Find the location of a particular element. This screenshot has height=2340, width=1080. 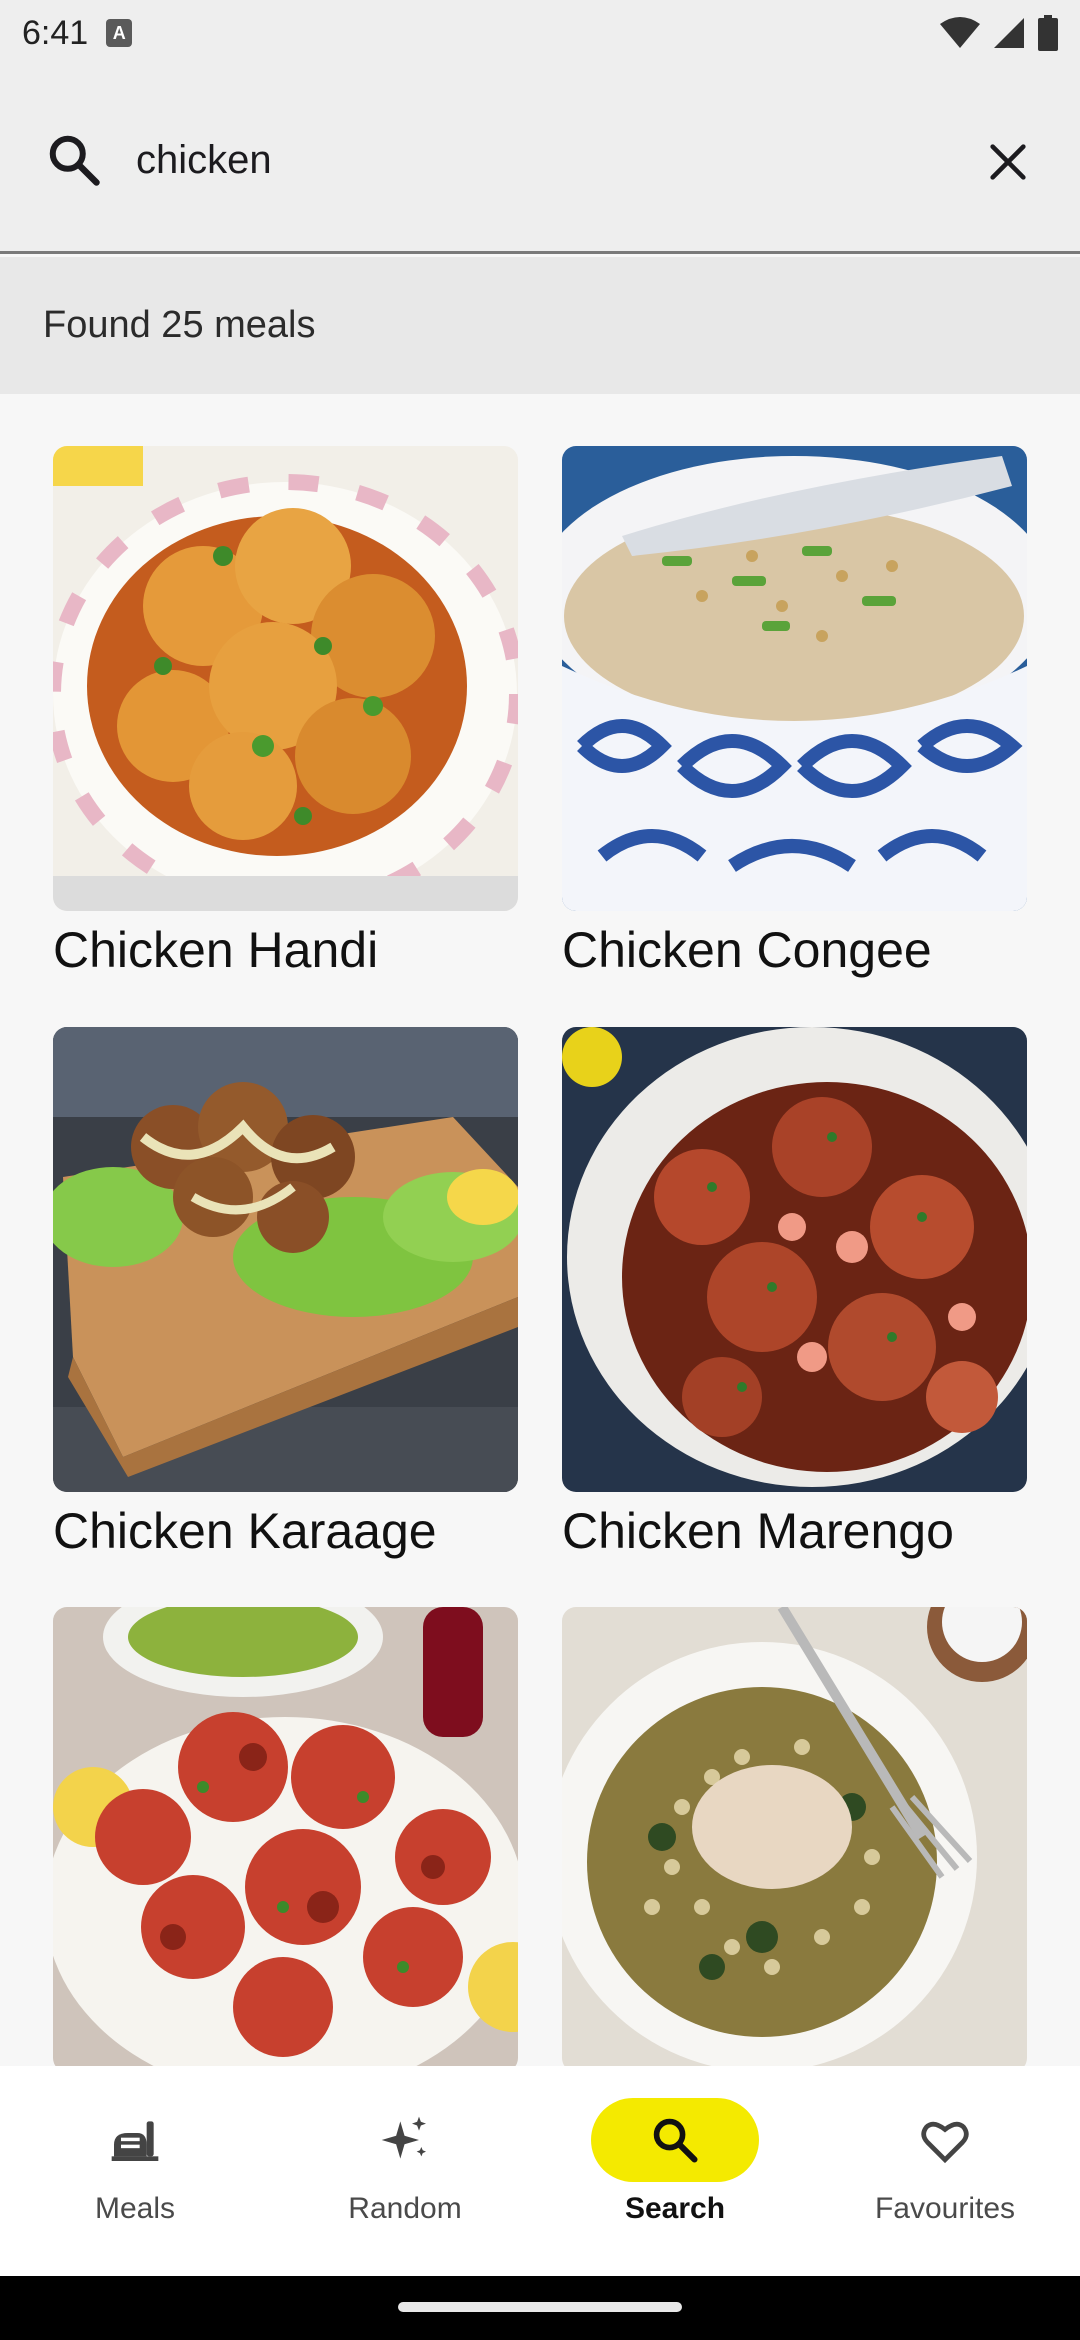

sim-card-icon: A is located at coordinates (119, 33).